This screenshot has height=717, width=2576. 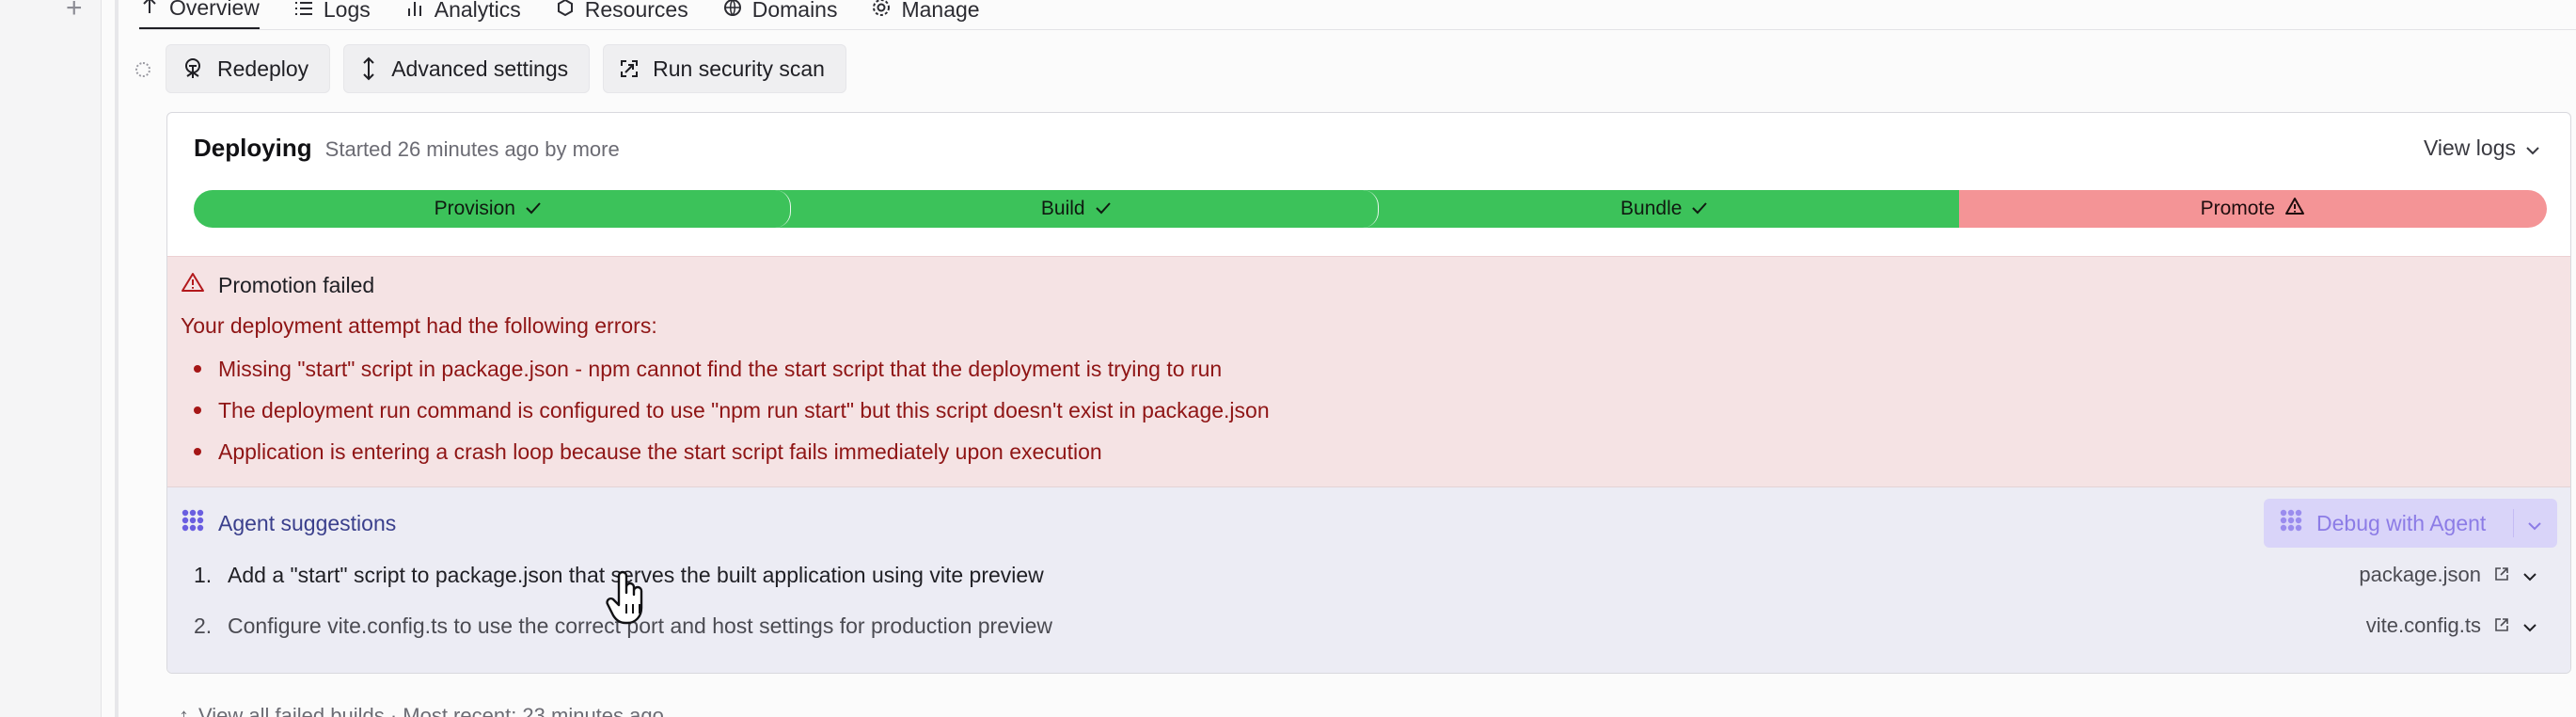 What do you see at coordinates (794, 11) in the screenshot?
I see `tab-label: Domains` at bounding box center [794, 11].